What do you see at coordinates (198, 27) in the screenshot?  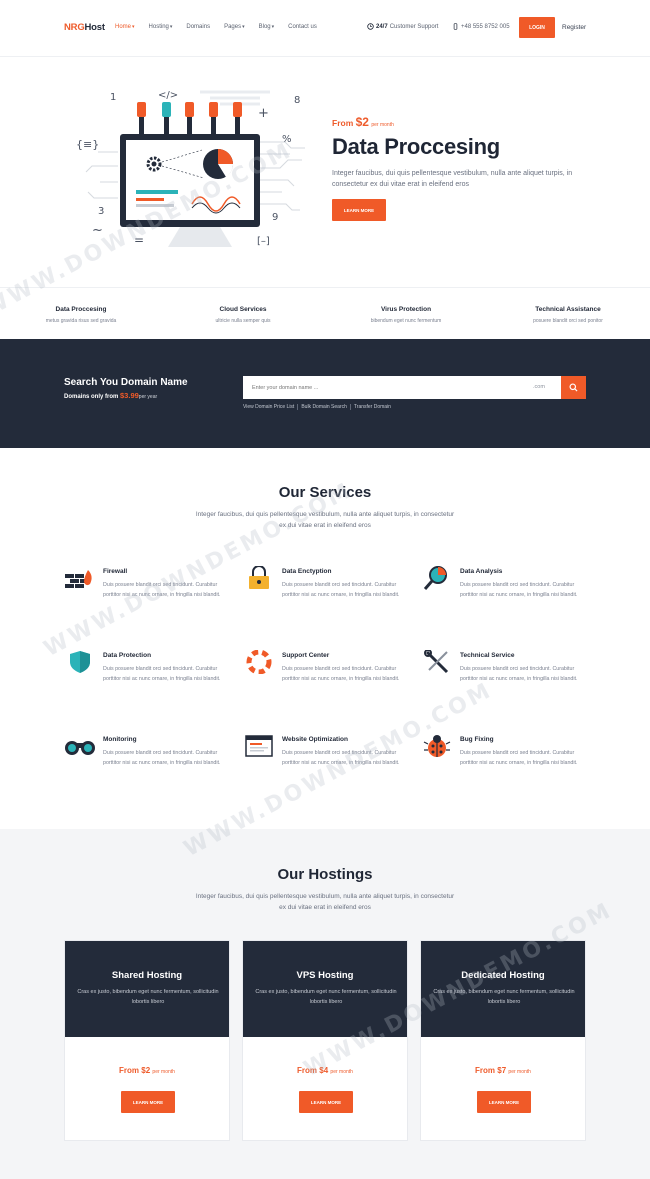 I see `nav-item-domains: Domains` at bounding box center [198, 27].